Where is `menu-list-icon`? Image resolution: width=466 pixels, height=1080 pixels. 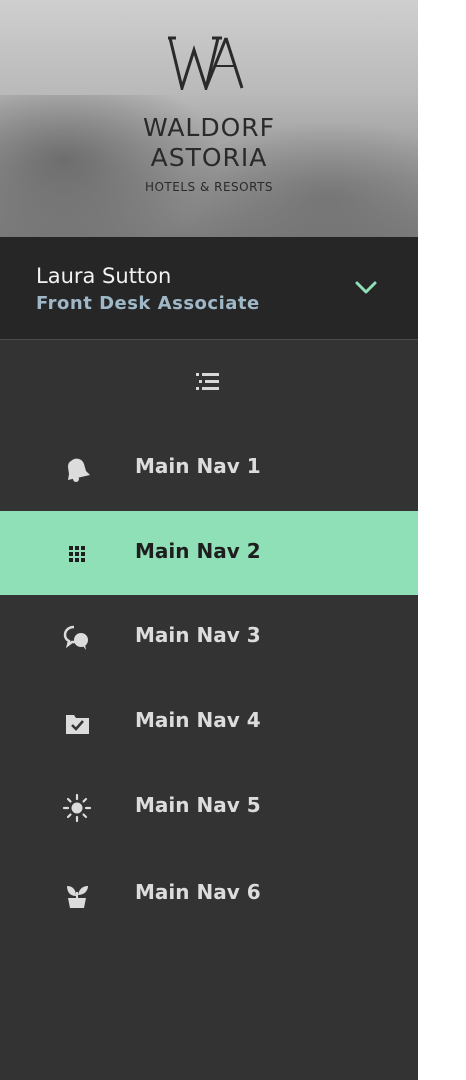 menu-list-icon is located at coordinates (208, 382).